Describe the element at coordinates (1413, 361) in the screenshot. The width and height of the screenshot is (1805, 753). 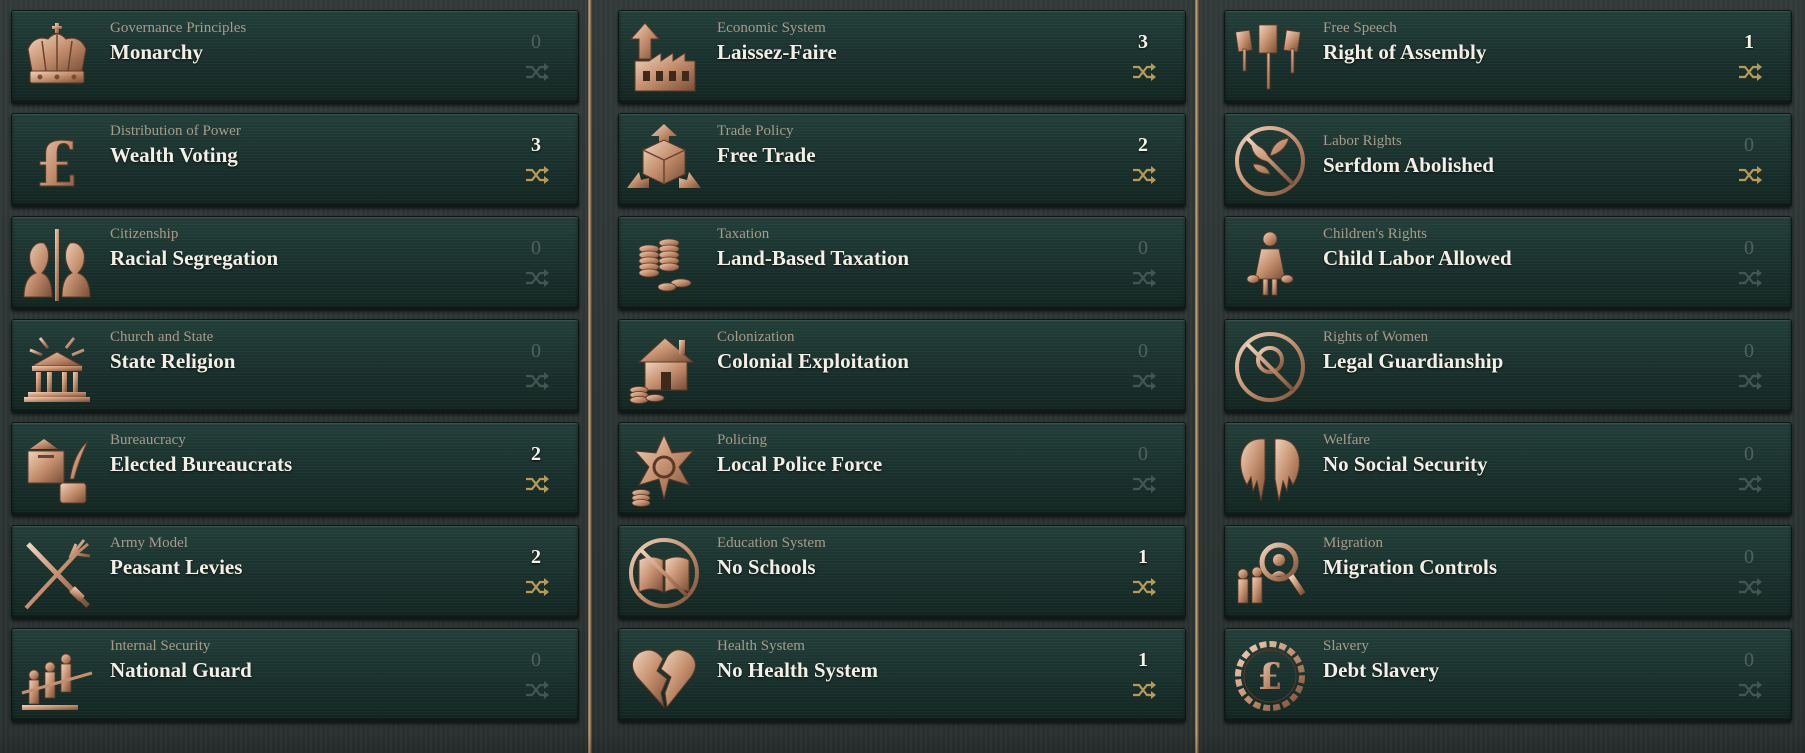
I see `law-name: Legal Guardianship` at that location.